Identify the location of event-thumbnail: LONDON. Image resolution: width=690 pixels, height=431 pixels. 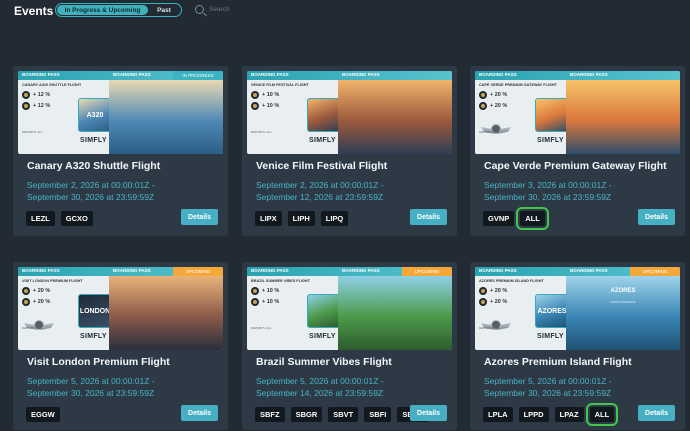
(95, 311).